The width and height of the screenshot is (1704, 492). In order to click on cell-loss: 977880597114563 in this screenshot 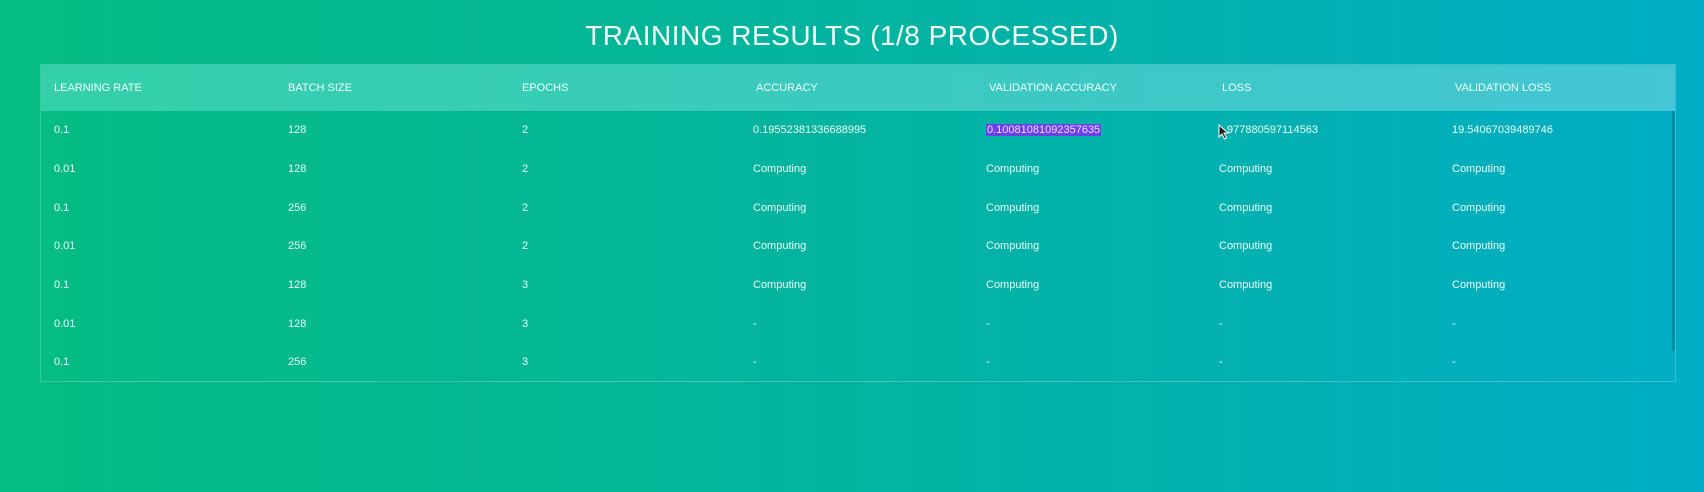, I will do `click(1272, 130)`.